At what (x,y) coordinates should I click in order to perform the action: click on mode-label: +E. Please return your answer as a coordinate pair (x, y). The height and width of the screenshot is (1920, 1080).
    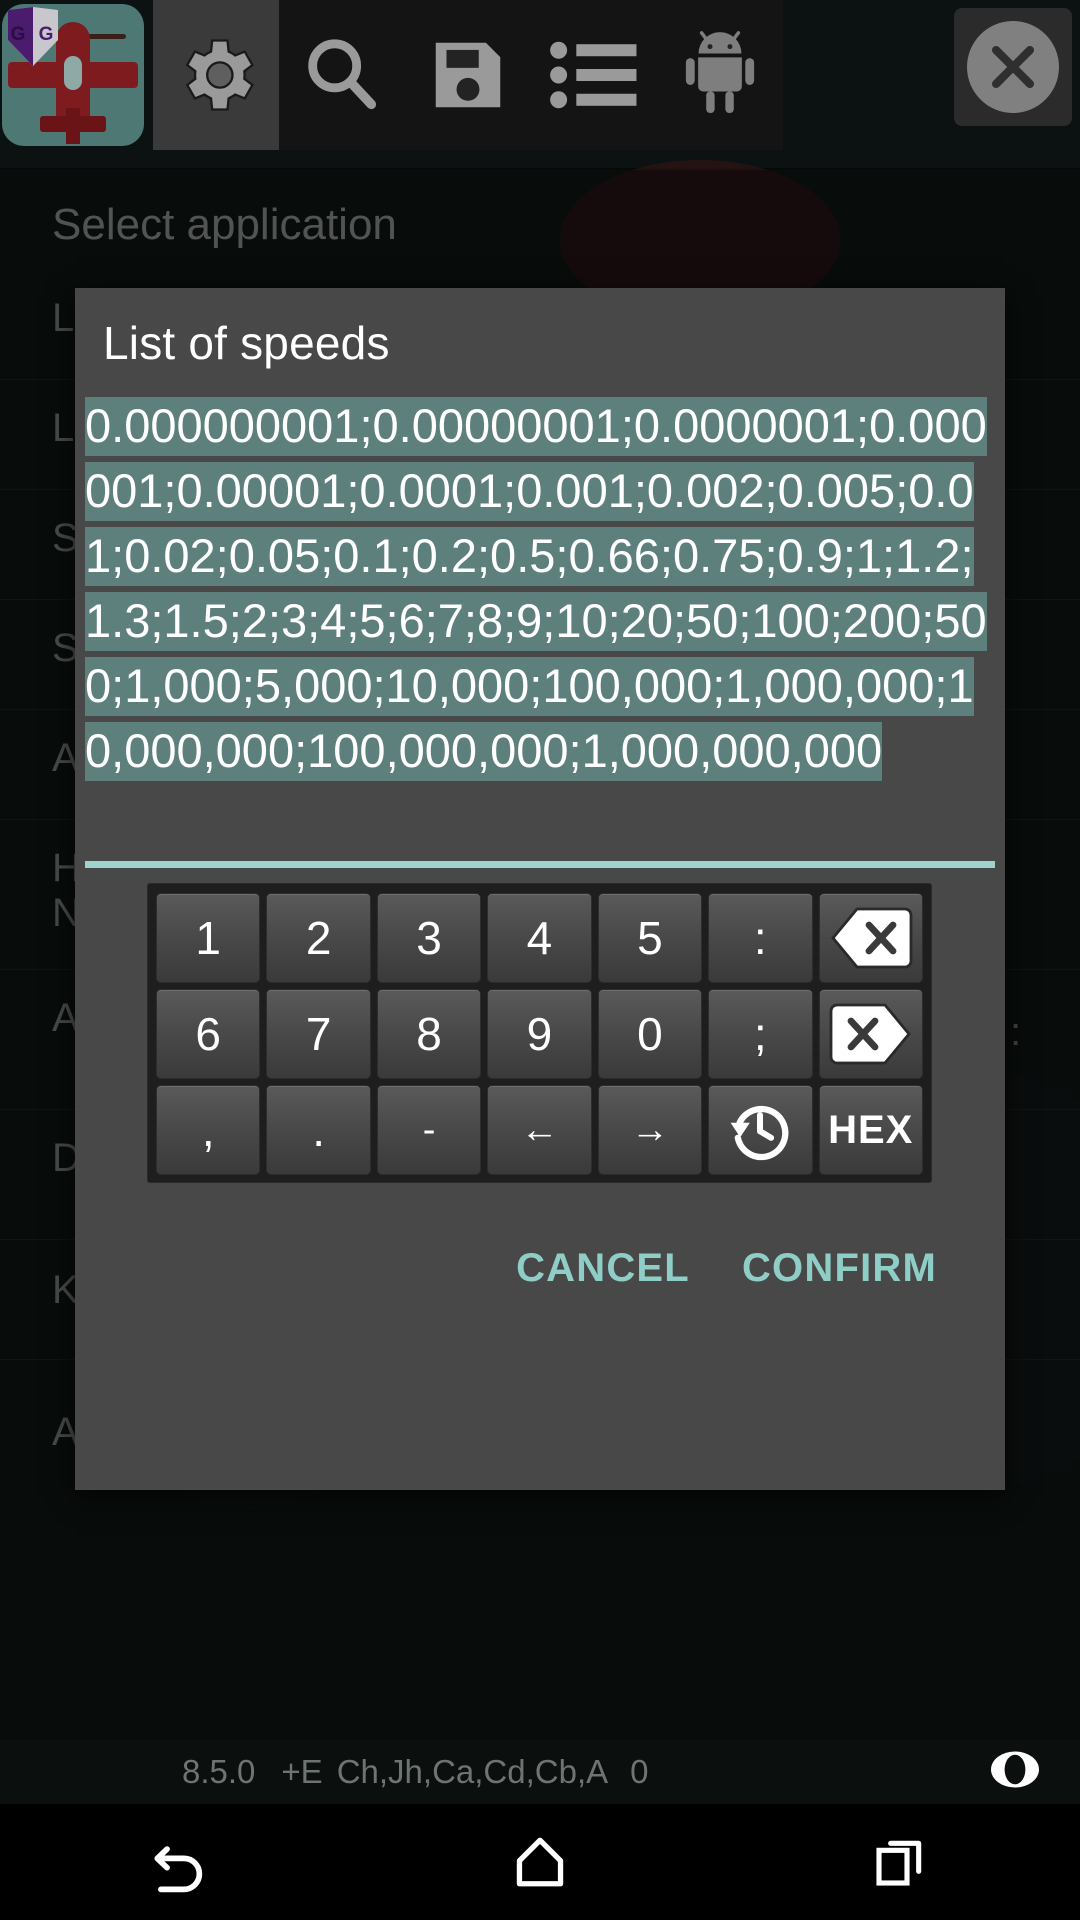
    Looking at the image, I should click on (302, 1771).